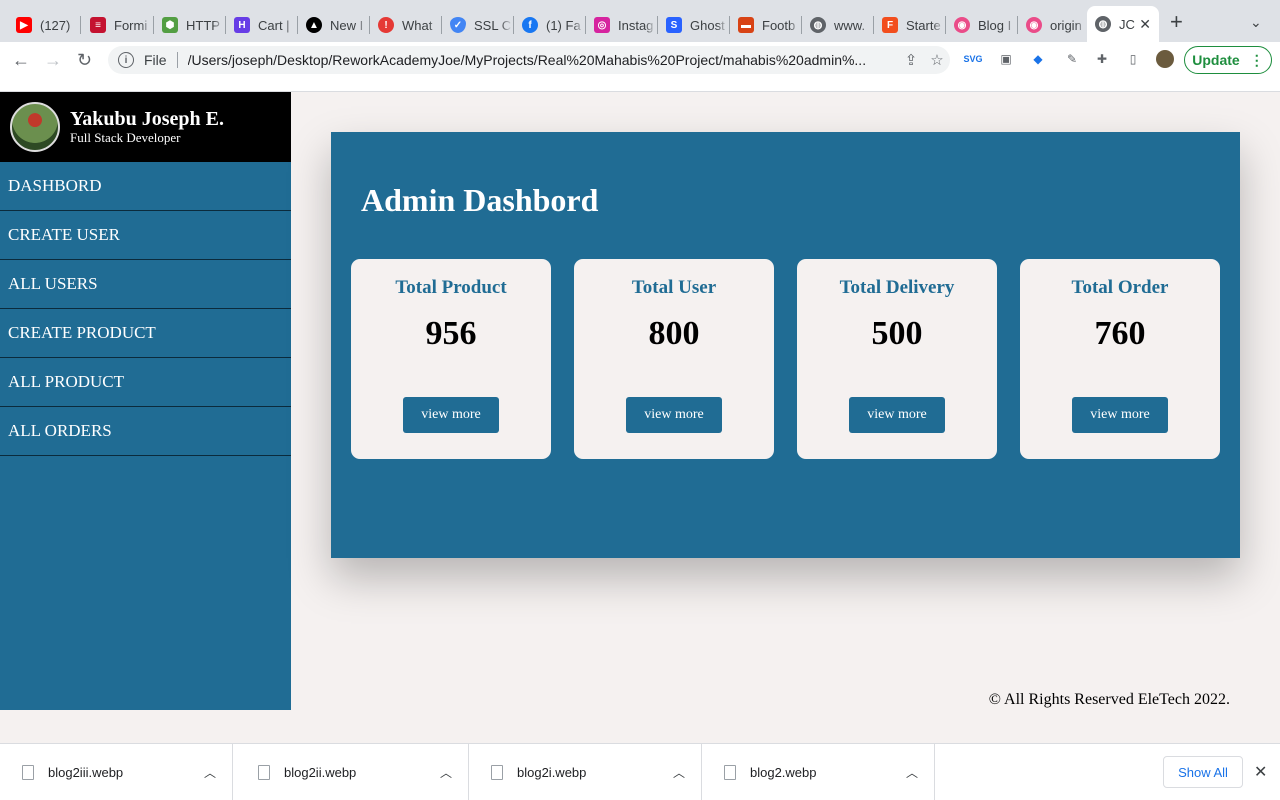  I want to click on sidebar-item-all-users: ALL USERS, so click(145, 284).